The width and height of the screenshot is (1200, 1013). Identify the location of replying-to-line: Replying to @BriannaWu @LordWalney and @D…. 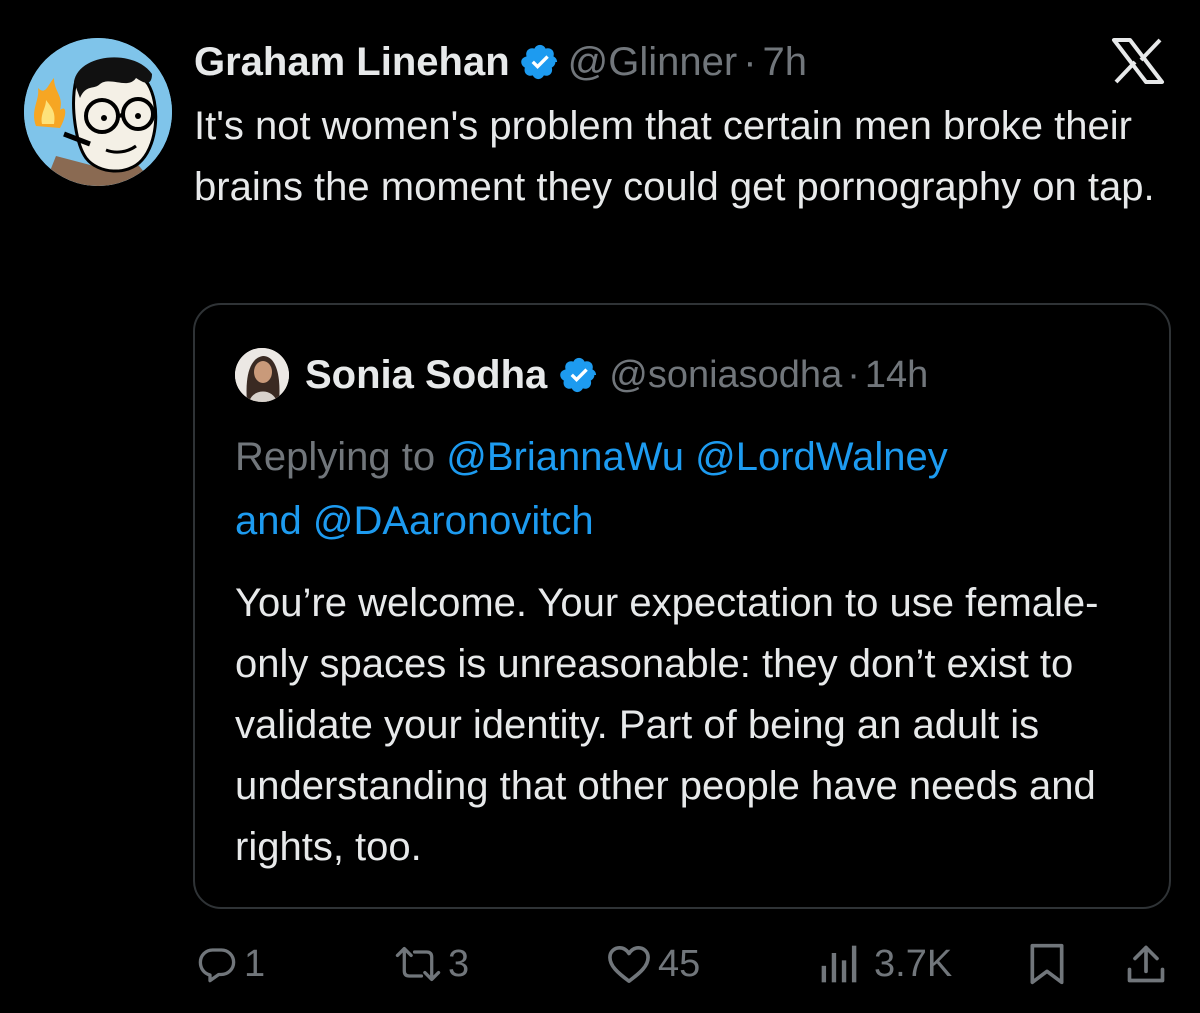
(685, 489).